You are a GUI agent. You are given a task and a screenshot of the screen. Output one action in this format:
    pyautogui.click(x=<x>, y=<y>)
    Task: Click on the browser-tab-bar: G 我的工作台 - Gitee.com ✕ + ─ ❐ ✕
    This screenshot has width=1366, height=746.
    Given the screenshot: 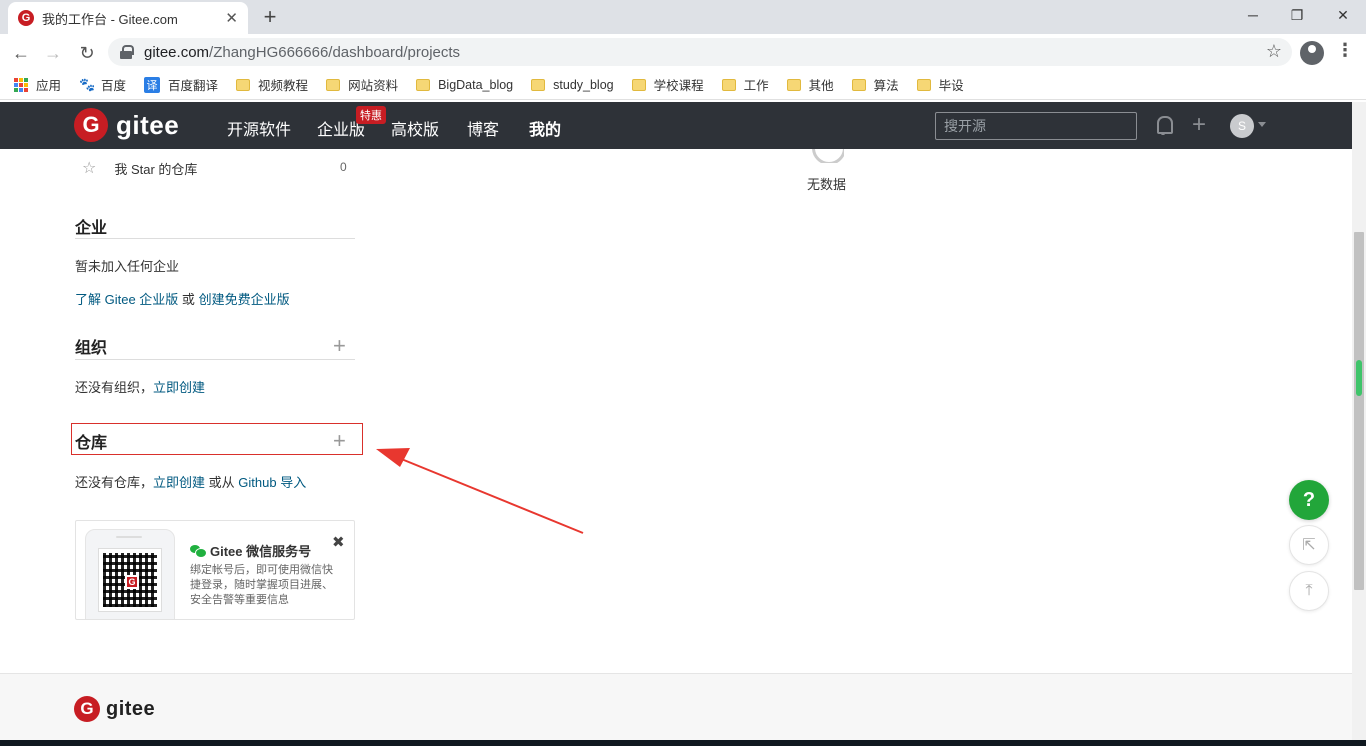 What is the action you would take?
    pyautogui.click(x=683, y=17)
    